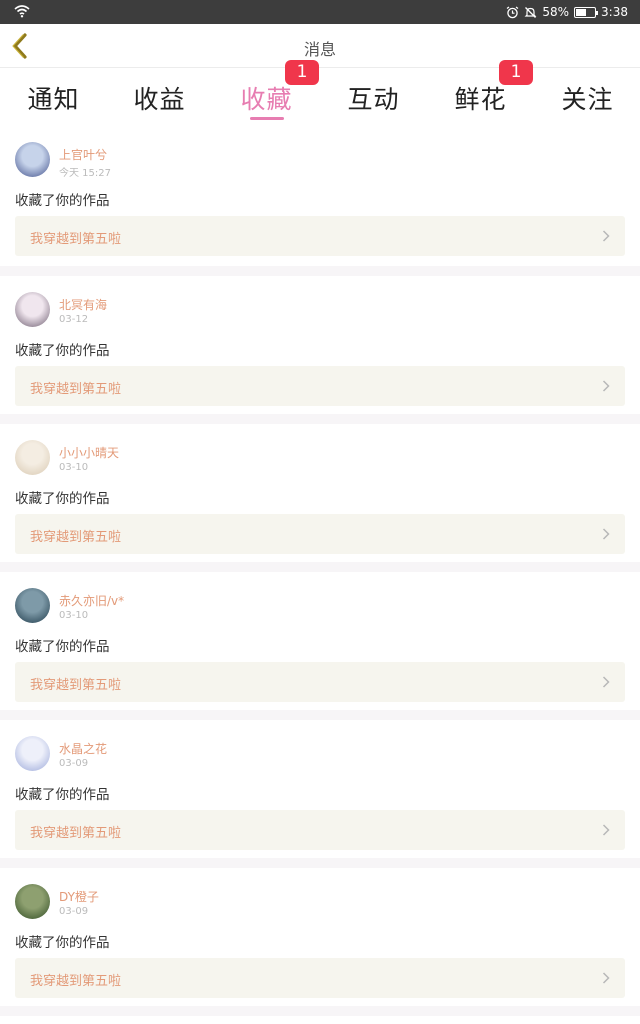 The height and width of the screenshot is (1024, 640). Describe the element at coordinates (83, 154) in the screenshot. I see `user-name-link: 上官叶兮` at that location.